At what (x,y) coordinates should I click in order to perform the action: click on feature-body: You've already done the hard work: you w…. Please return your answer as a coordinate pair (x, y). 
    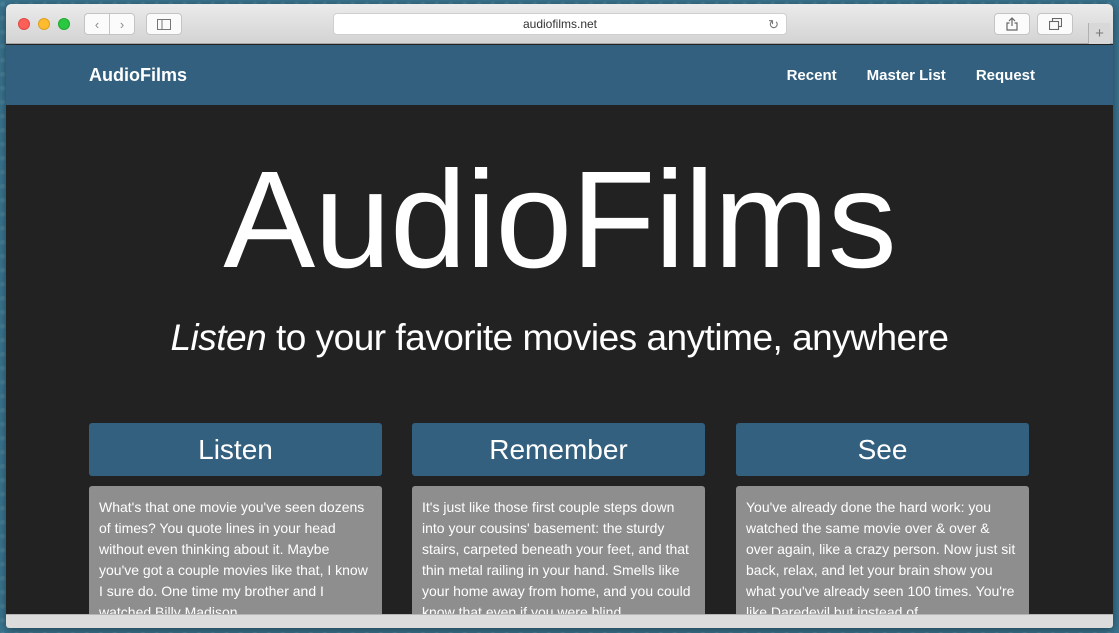
    Looking at the image, I should click on (882, 557).